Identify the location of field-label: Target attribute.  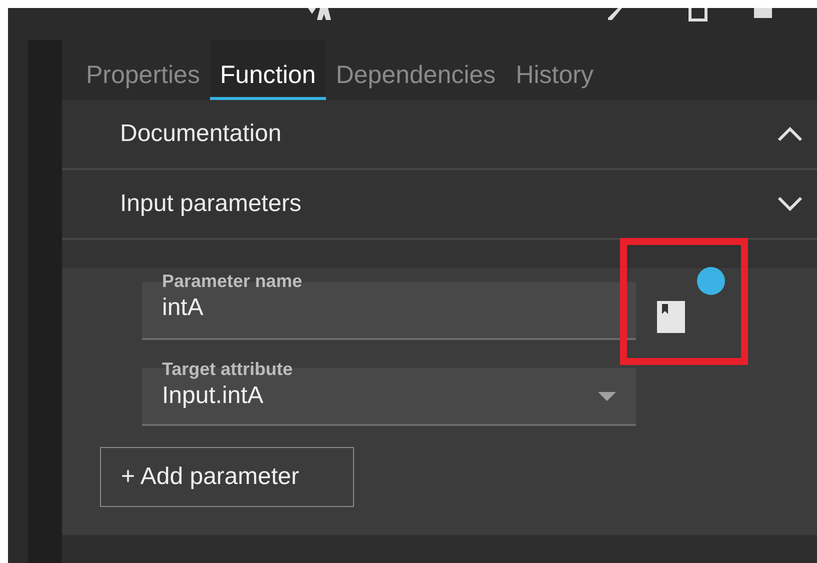
(227, 369).